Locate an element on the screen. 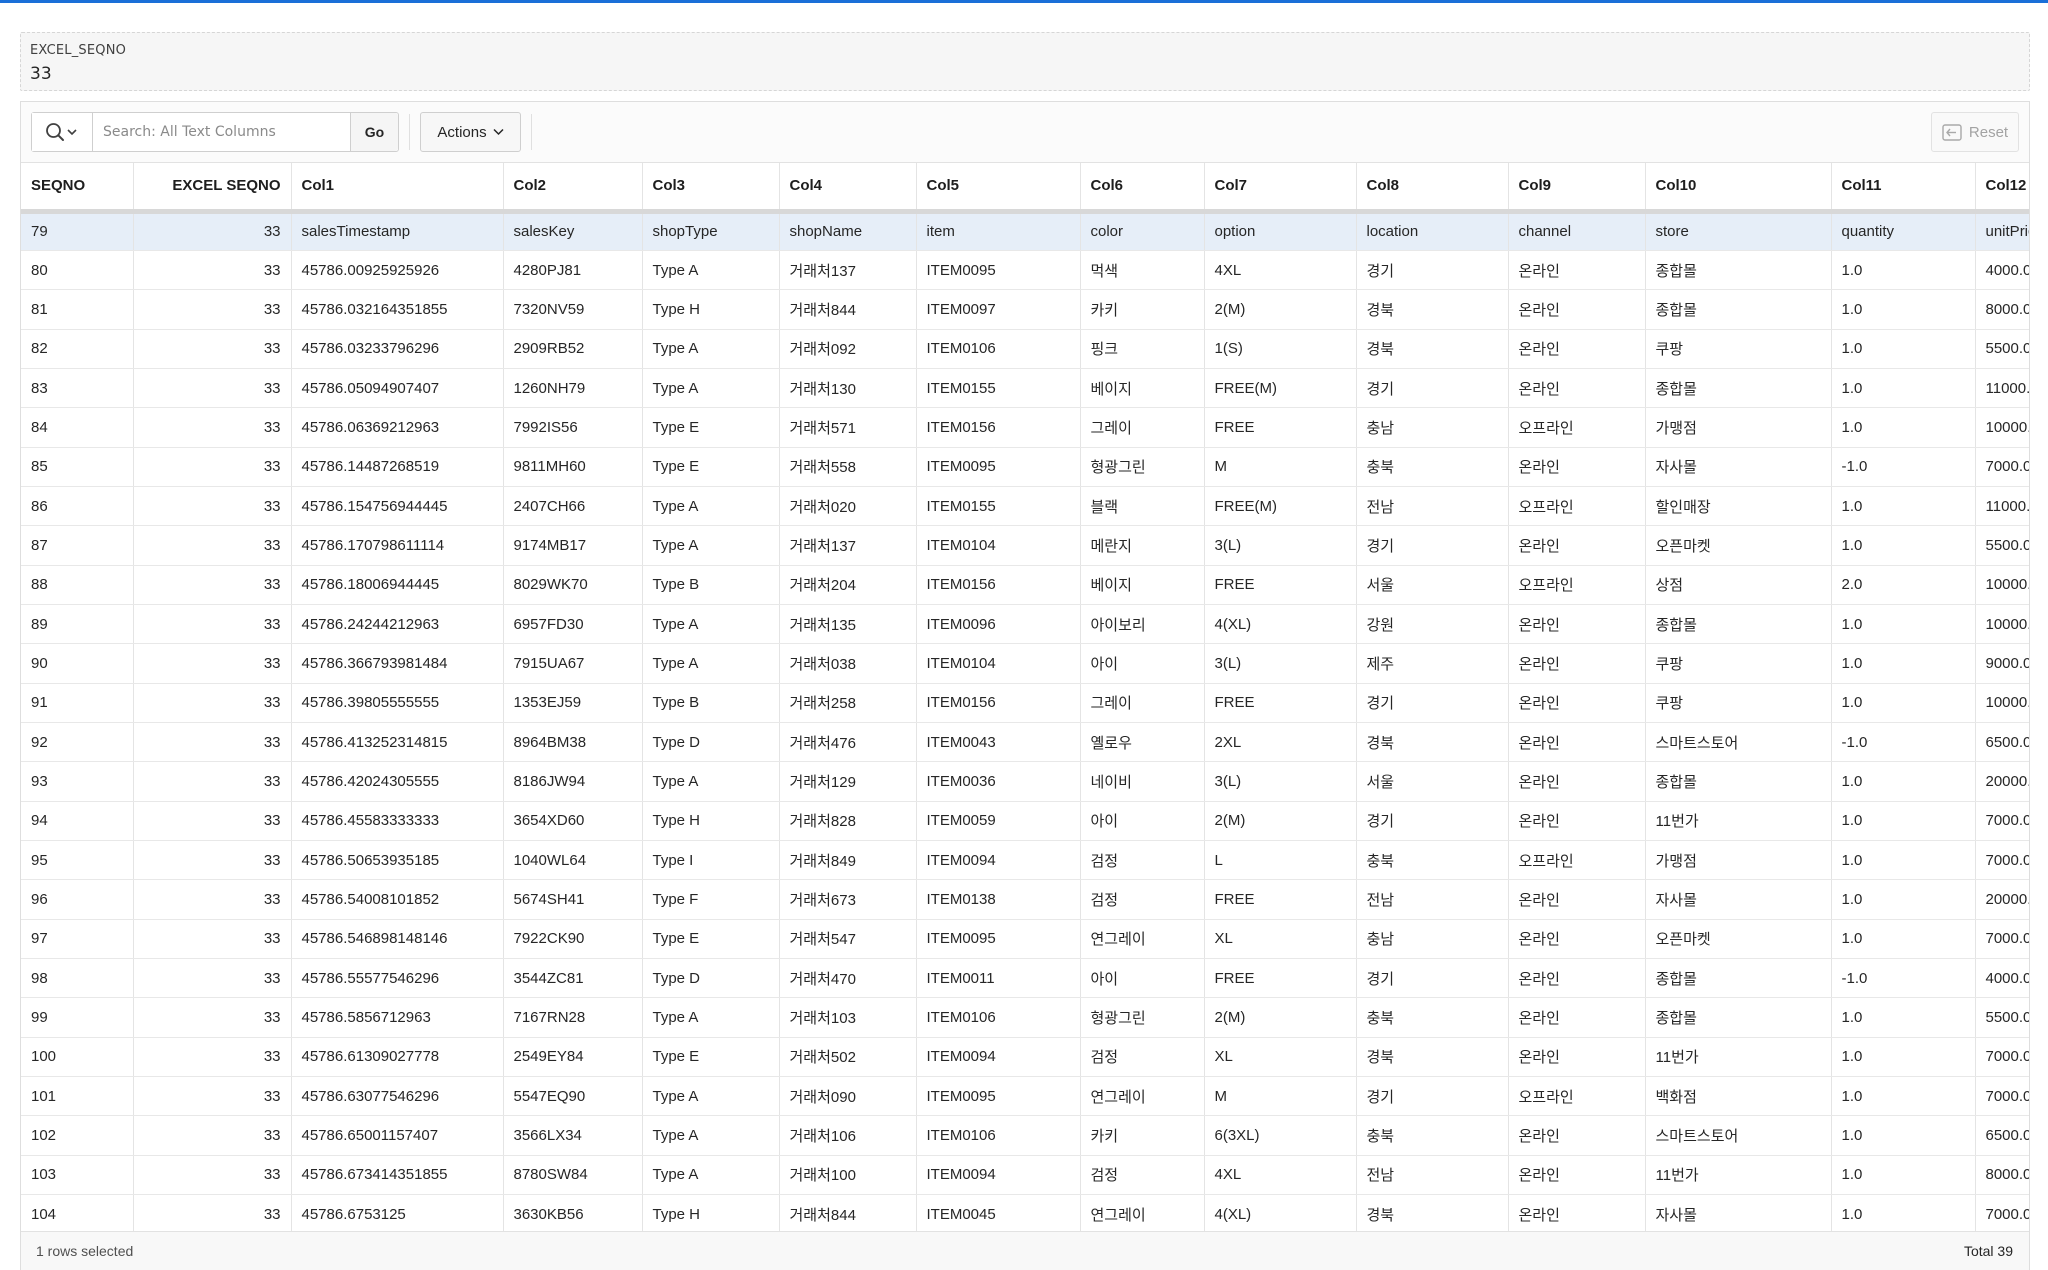 This screenshot has height=1270, width=2048. table-cell: shopType is located at coordinates (711, 231).